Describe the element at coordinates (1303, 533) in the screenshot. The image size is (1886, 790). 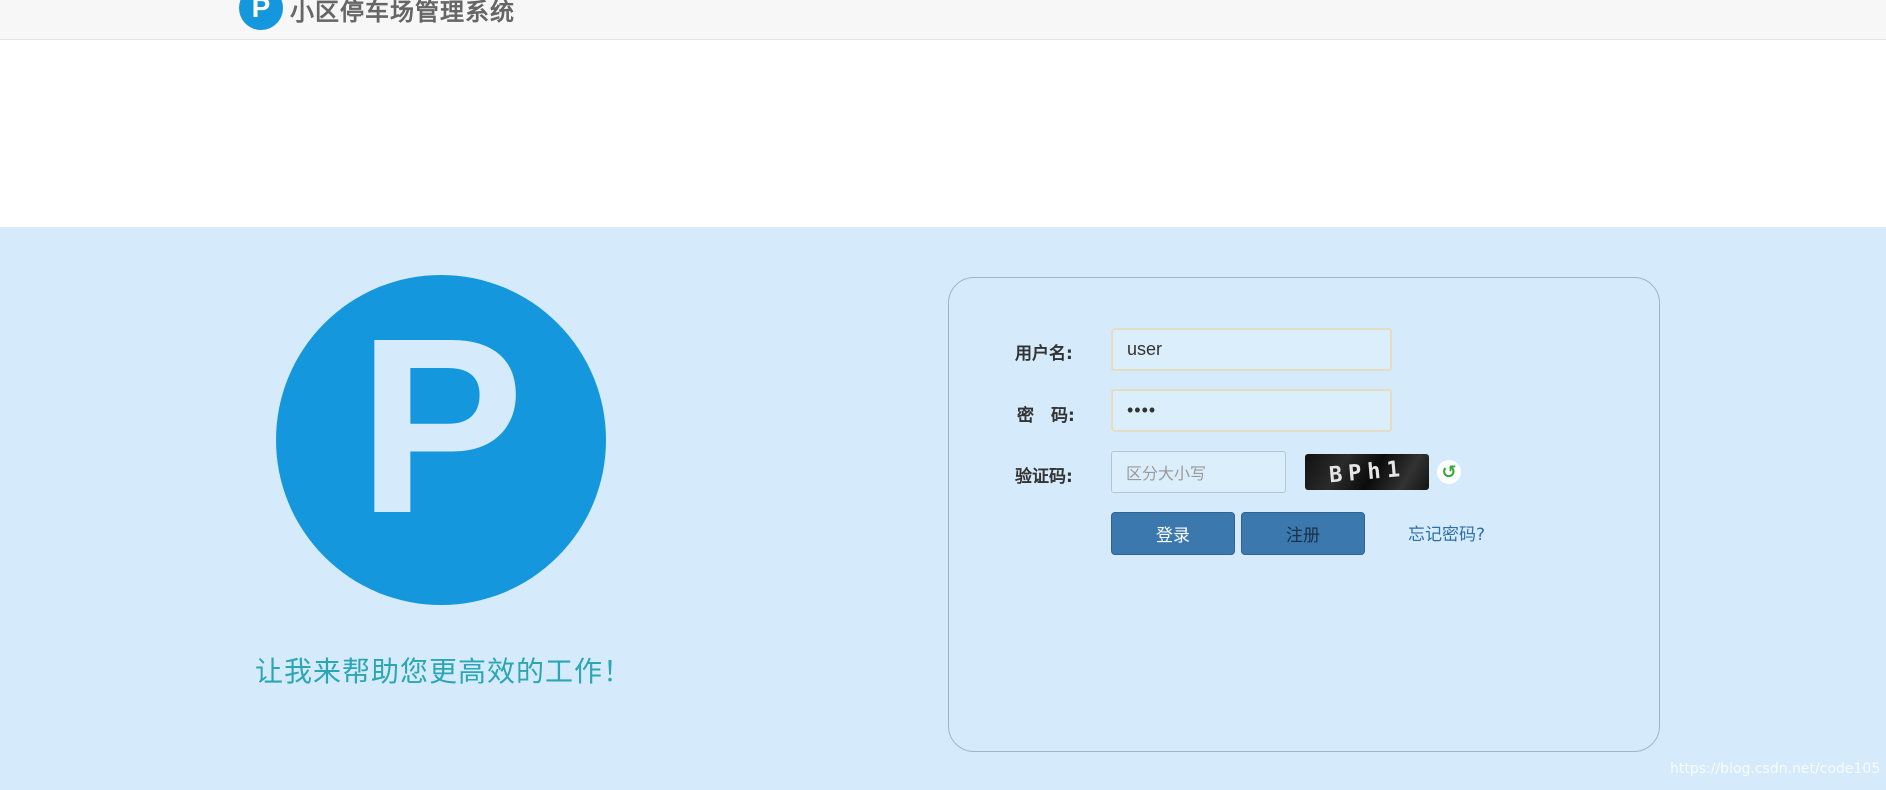
I see `register-button: 注册` at that location.